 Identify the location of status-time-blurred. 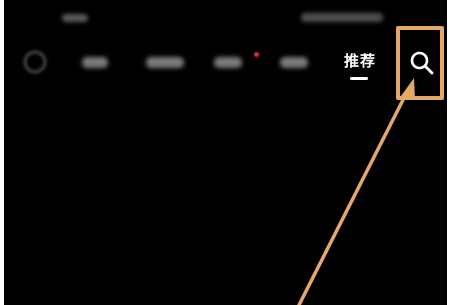
(75, 18).